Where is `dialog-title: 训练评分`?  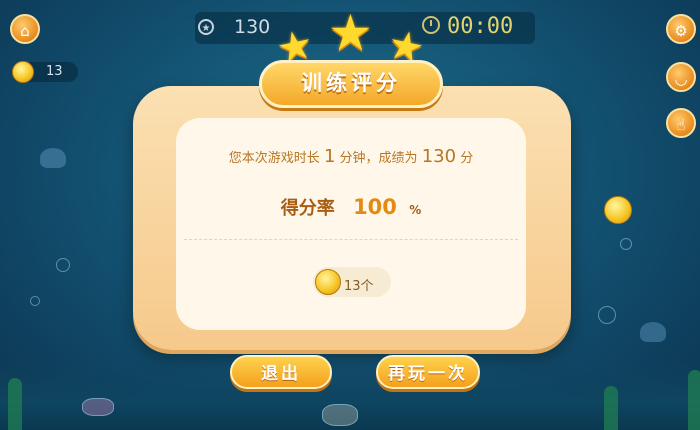 dialog-title: 训练评分 is located at coordinates (351, 83).